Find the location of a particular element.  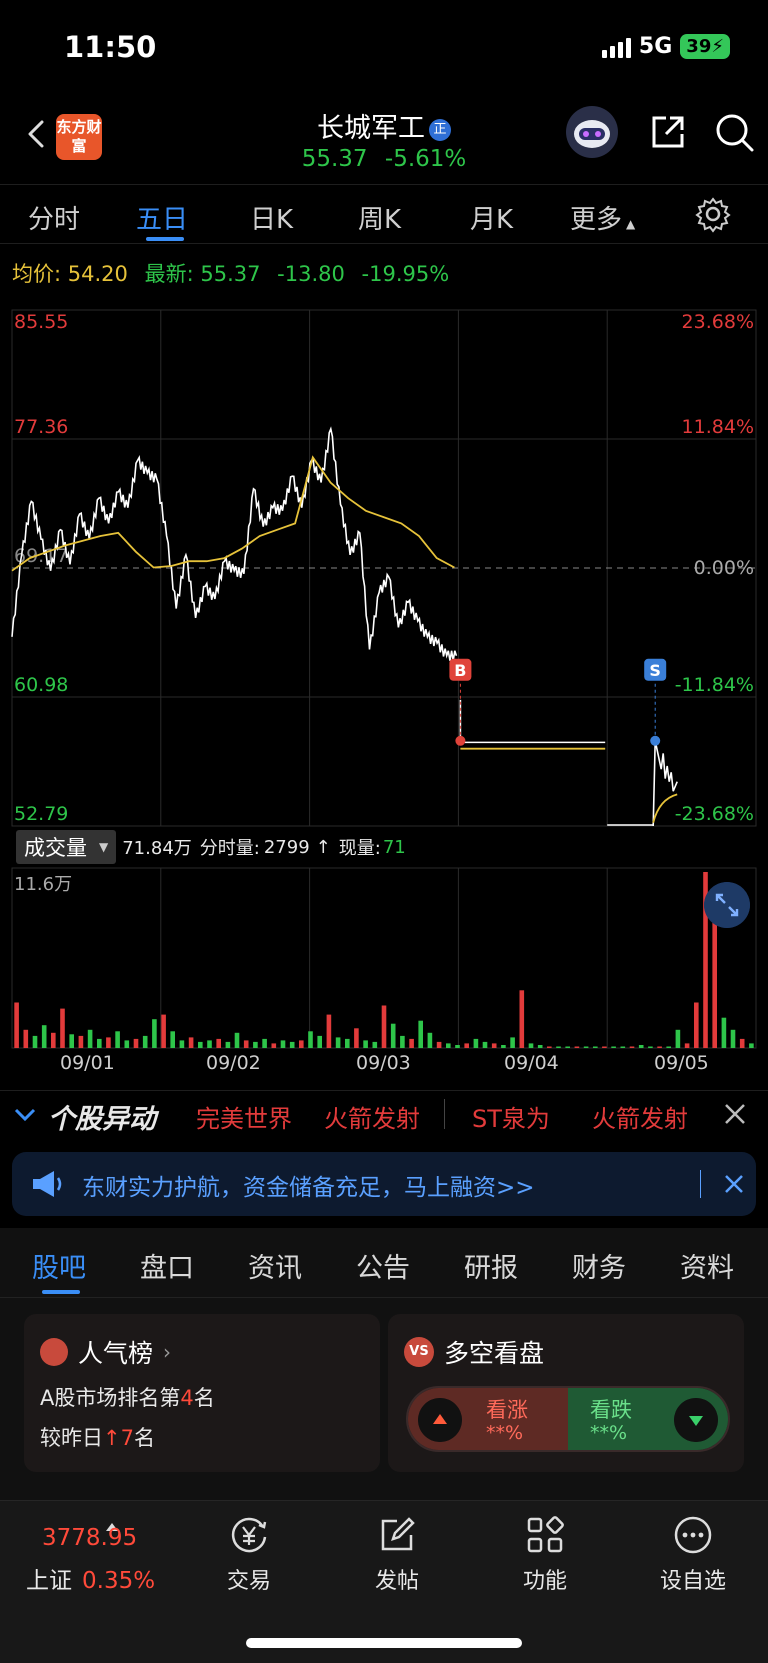

change-suffix: 名 is located at coordinates (144, 1438).